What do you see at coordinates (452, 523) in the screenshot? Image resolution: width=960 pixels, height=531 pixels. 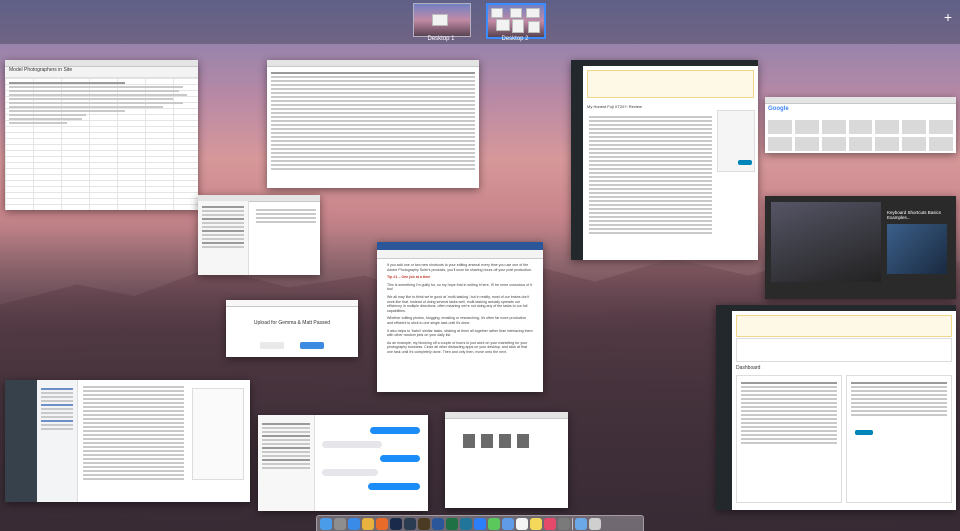 I see `excel-icon` at bounding box center [452, 523].